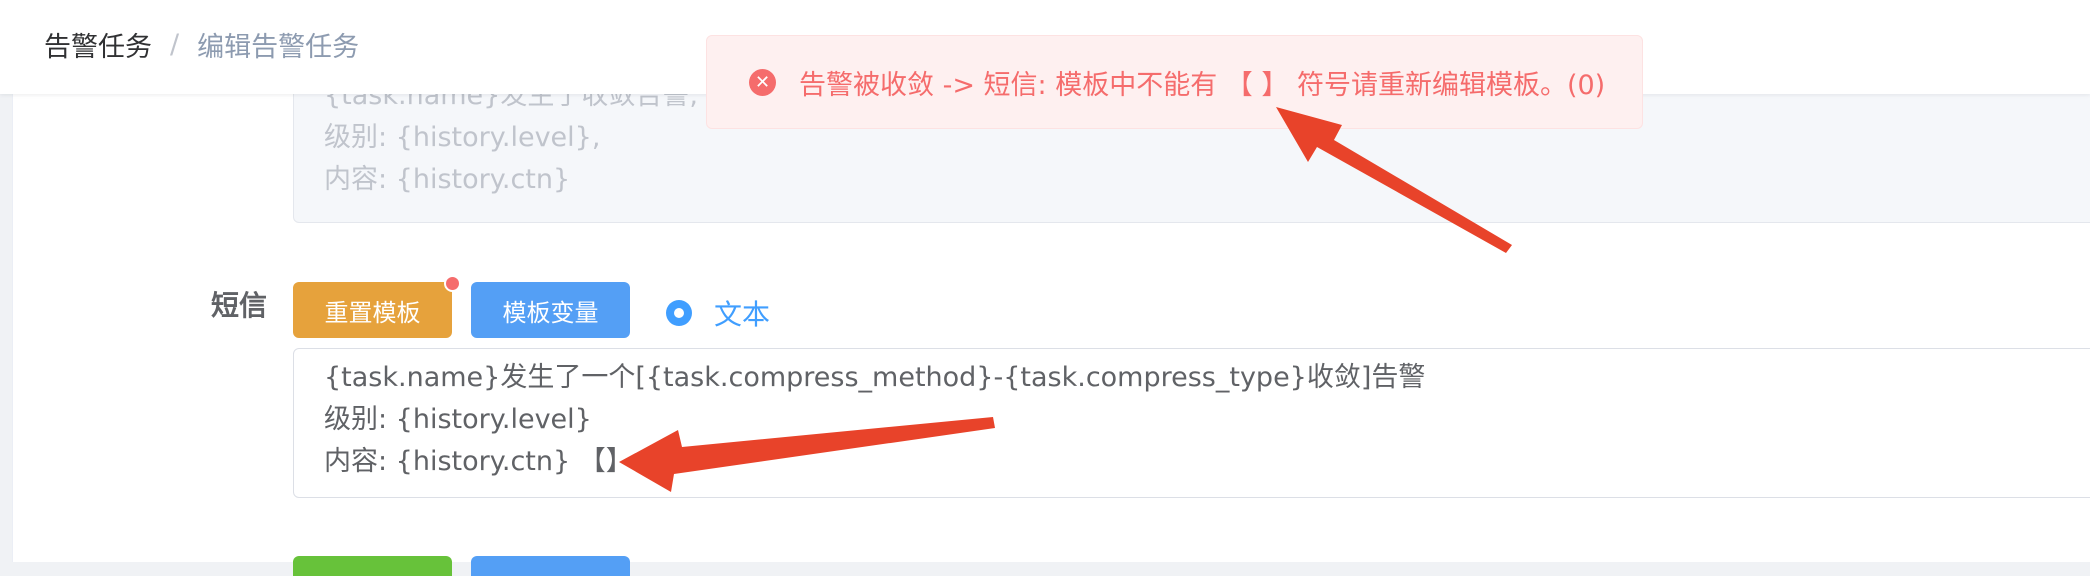 This screenshot has height=576, width=2090. I want to click on reset-template-button: 重置模板, so click(372, 310).